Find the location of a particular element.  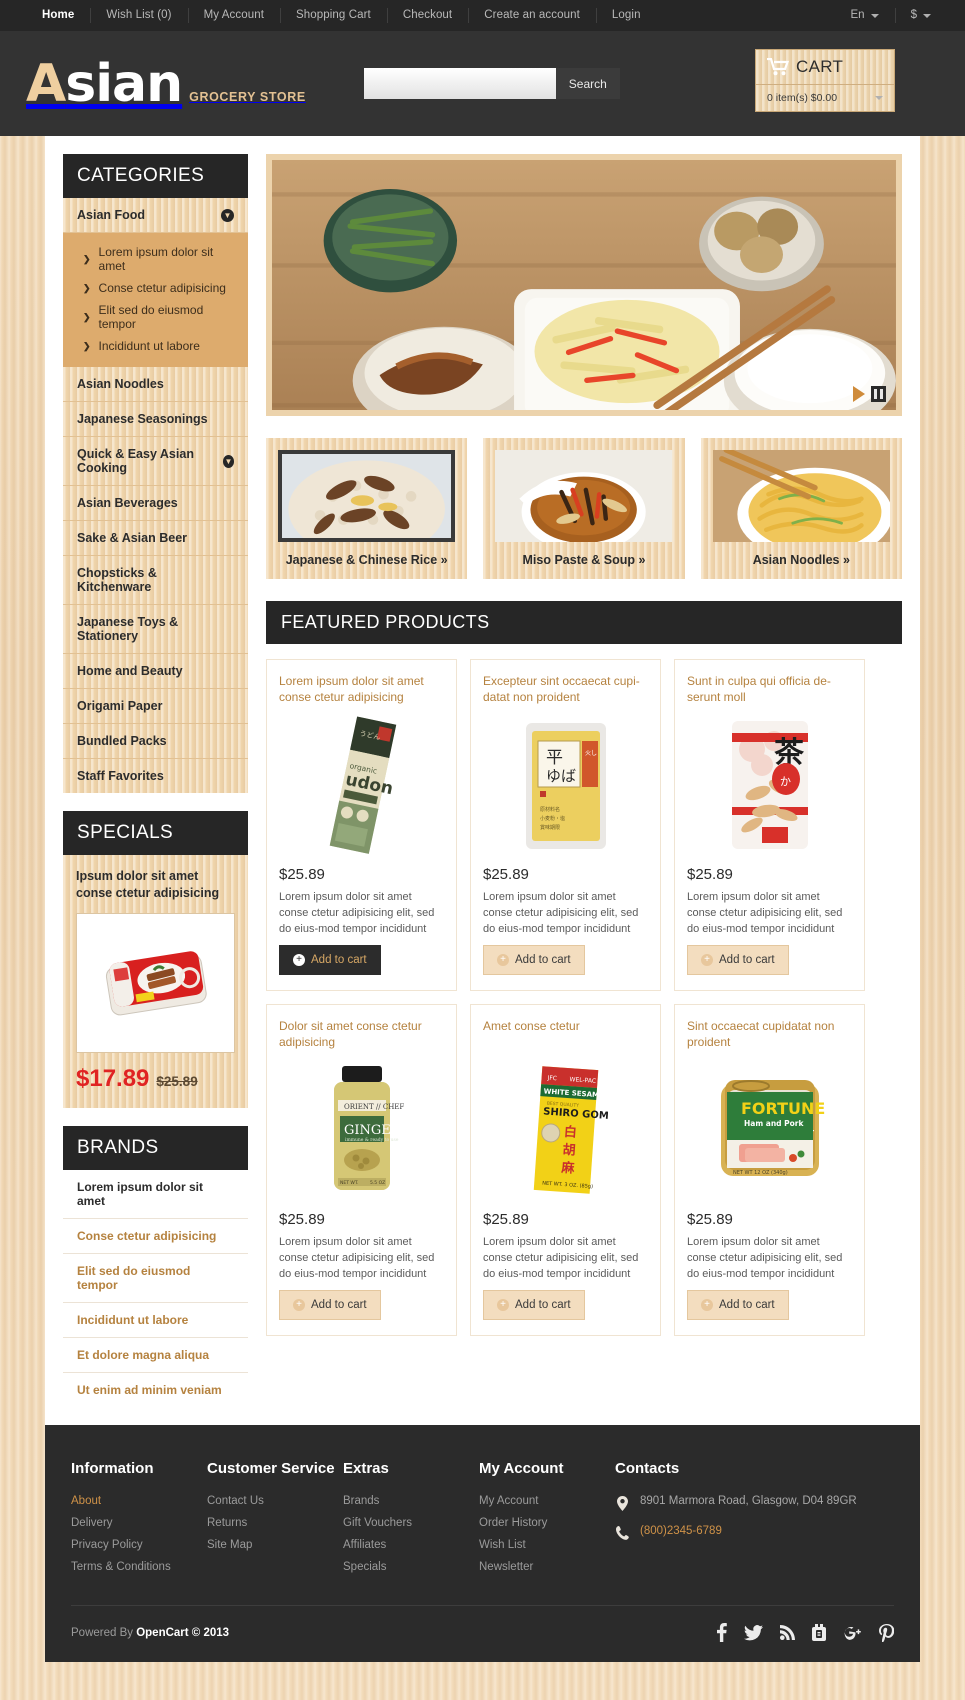

currency-selector: $ is located at coordinates (920, 15).